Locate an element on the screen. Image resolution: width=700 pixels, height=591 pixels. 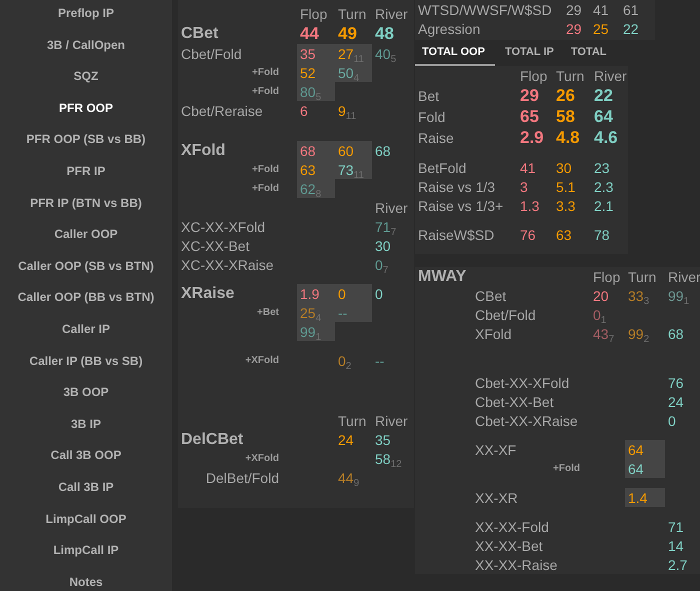
stat-value: 60 is located at coordinates (346, 150).